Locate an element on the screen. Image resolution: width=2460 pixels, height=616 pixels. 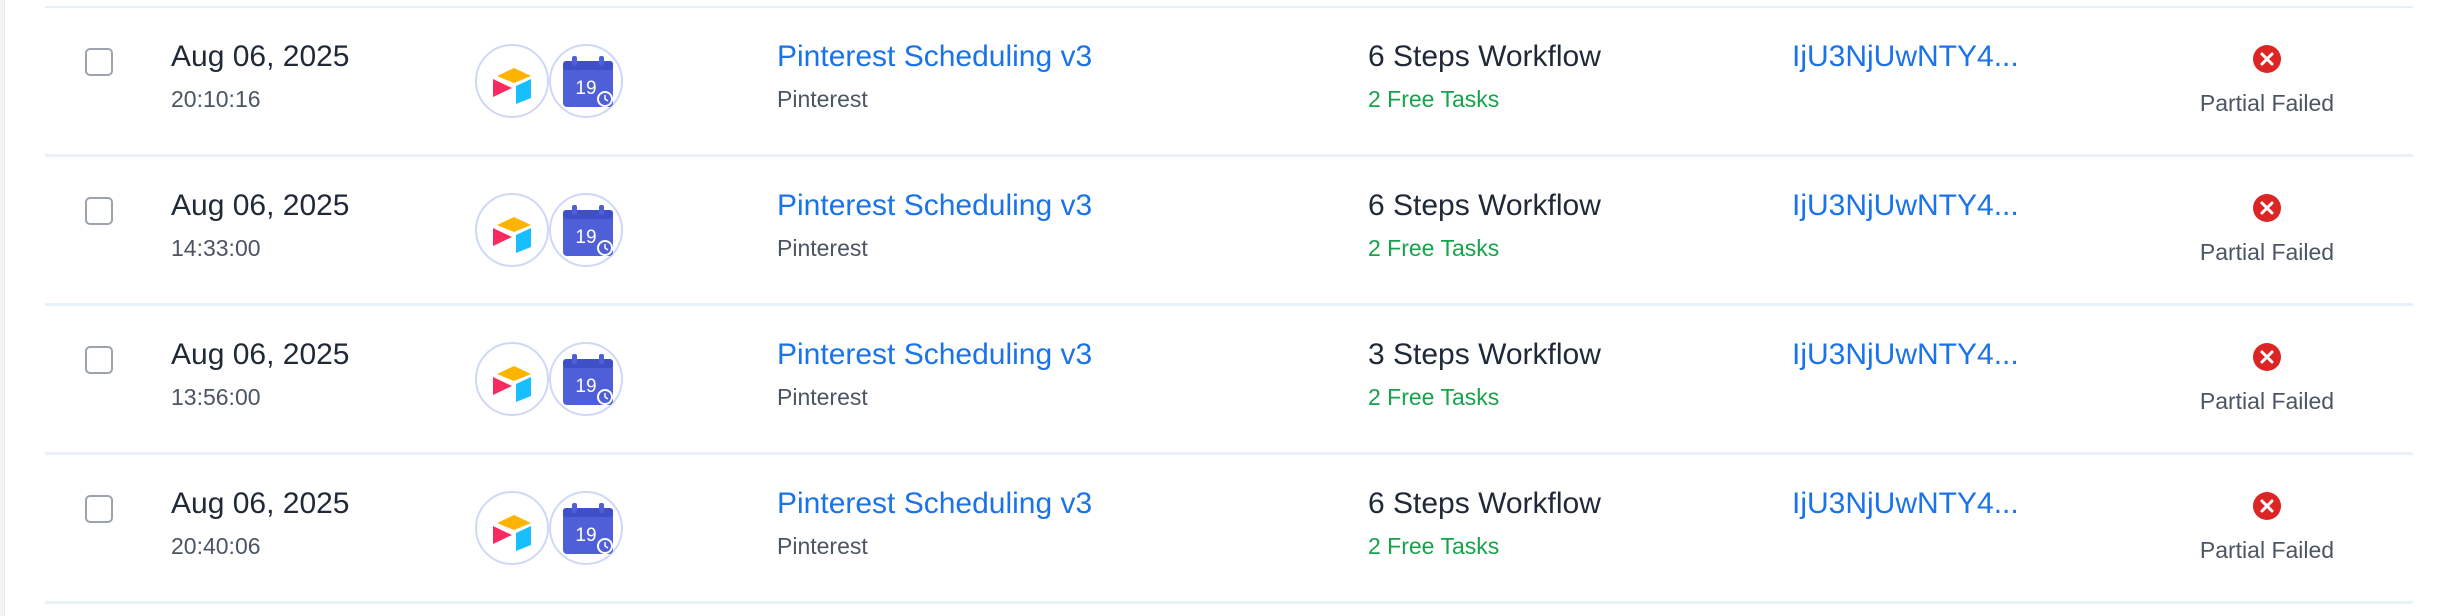
workflow-steps: 3 Steps Workflow is located at coordinates (1484, 354).